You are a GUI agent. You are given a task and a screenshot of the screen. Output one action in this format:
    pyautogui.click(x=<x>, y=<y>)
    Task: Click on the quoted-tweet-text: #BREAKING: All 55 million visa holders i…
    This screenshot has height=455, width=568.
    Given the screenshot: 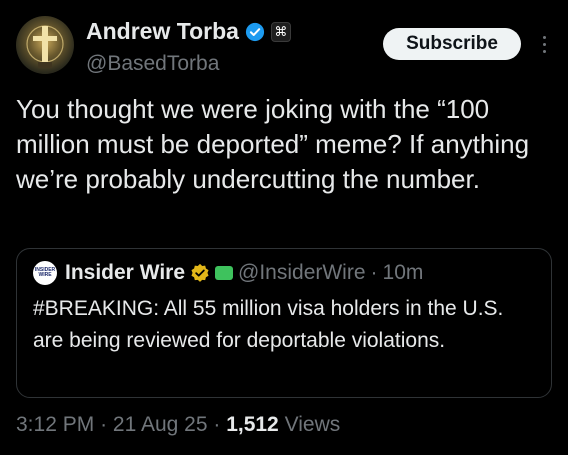 What is the action you would take?
    pyautogui.click(x=268, y=324)
    